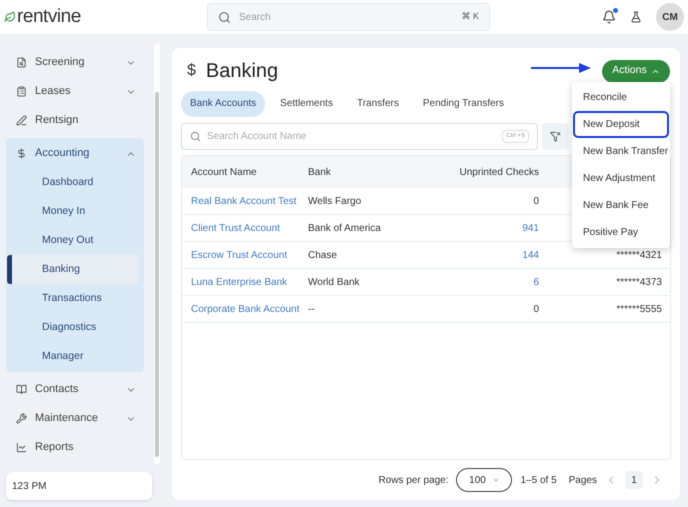  I want to click on sidebar-subitem: Diagnostics, so click(72, 327).